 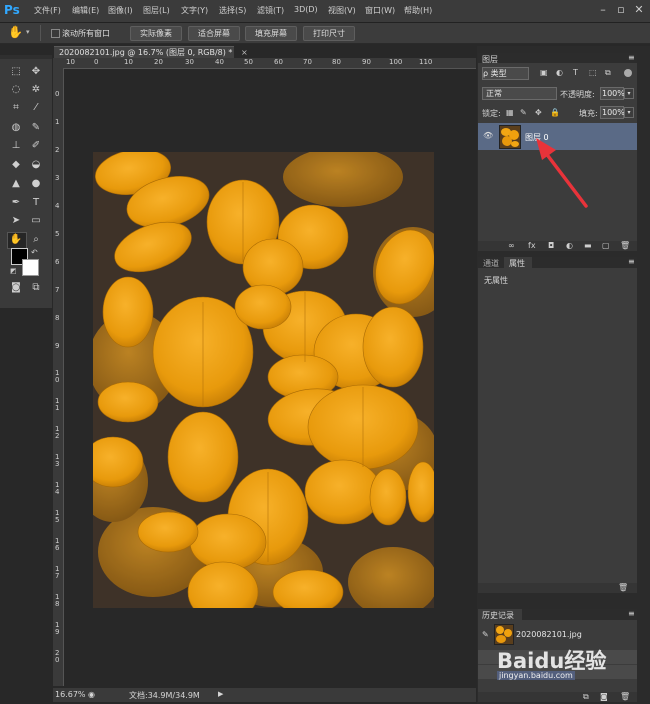 I want to click on zoom-level: 16.67%, so click(x=70, y=694).